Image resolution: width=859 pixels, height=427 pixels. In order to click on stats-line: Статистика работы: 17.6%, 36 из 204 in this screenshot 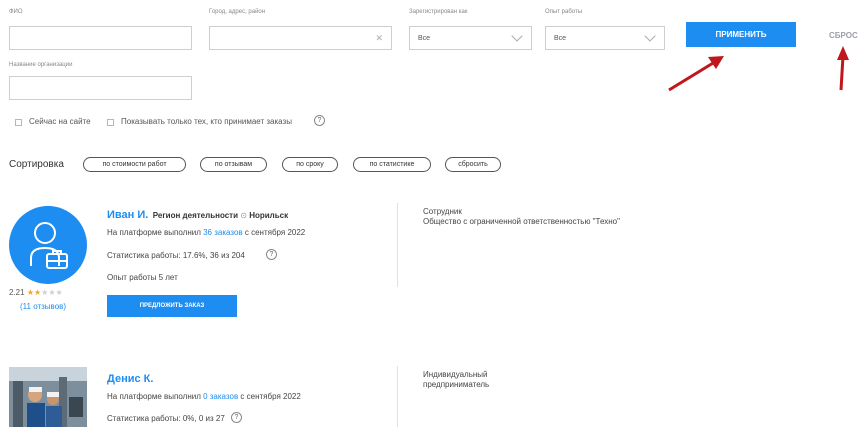, I will do `click(176, 255)`.